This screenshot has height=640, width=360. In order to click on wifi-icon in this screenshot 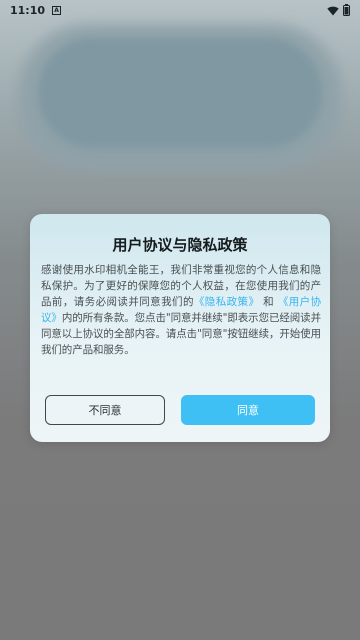, I will do `click(333, 10)`.